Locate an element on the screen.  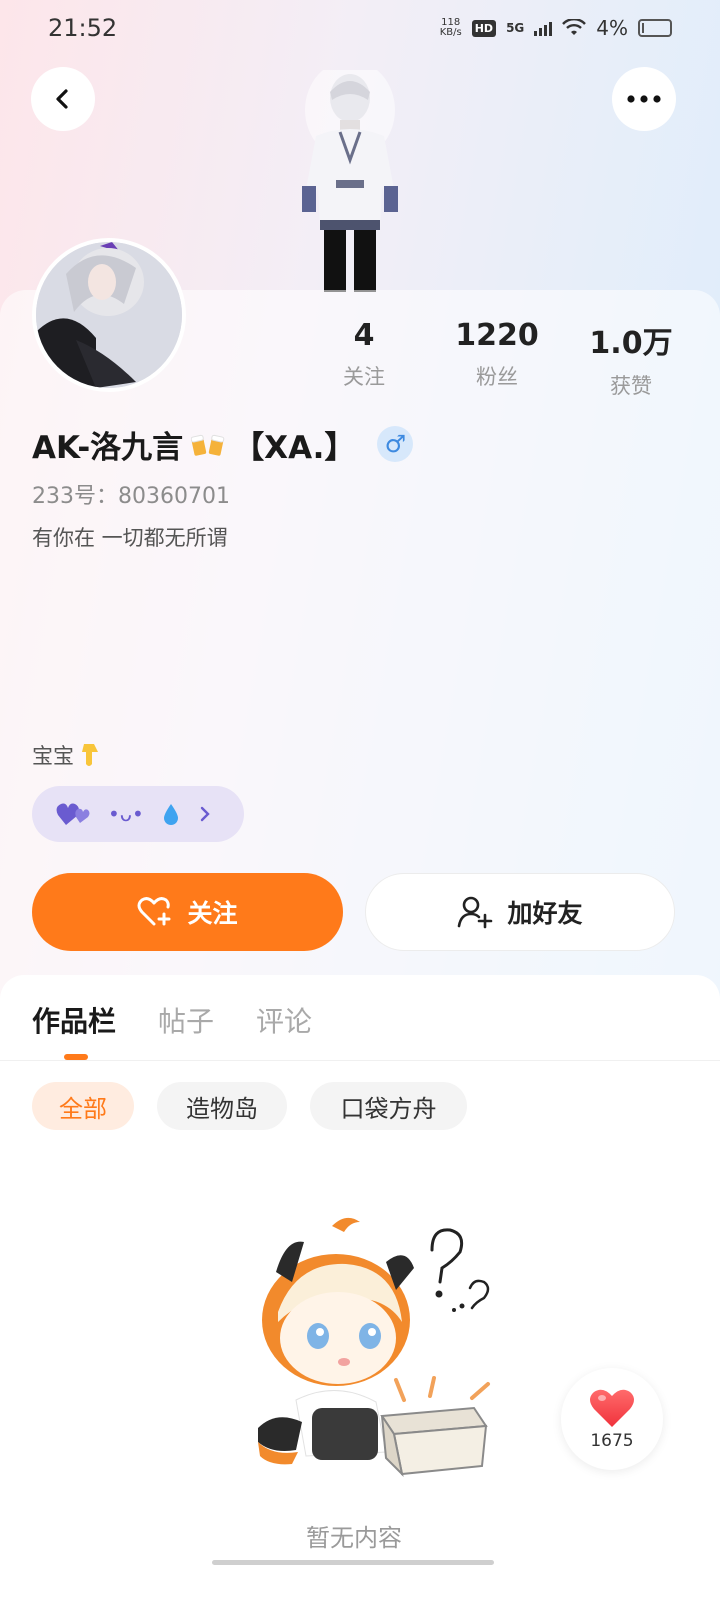
filter-chip-creation-island: 造物岛 is located at coordinates (222, 1106).